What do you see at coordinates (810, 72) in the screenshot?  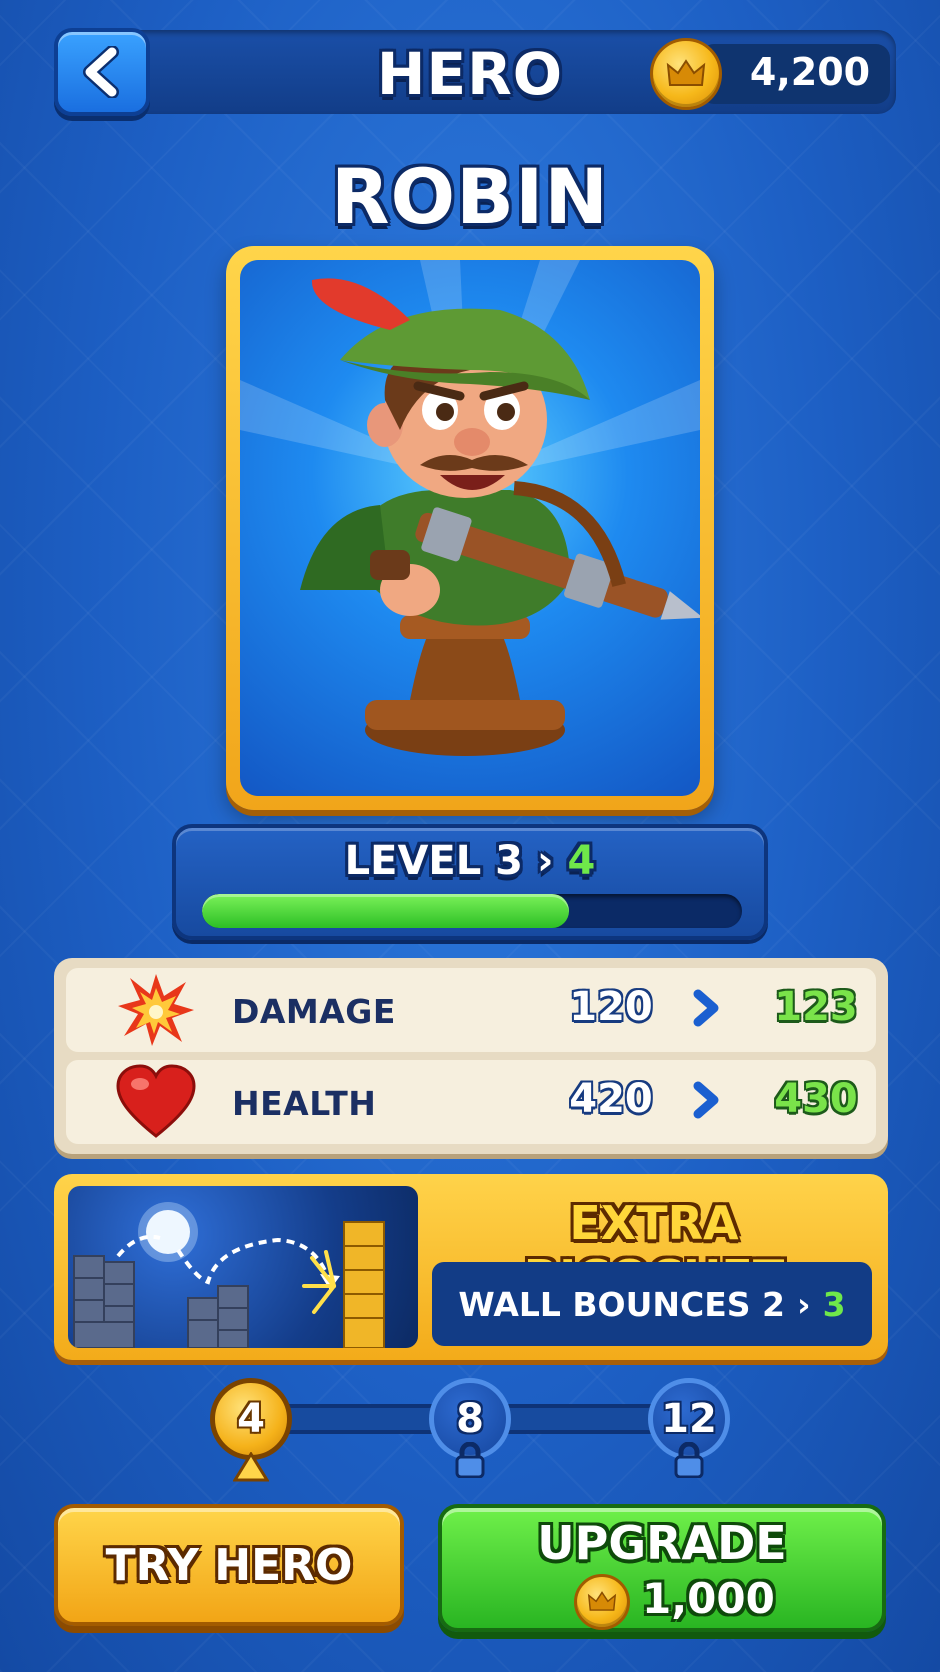 I see `coin-amount: 4,200` at bounding box center [810, 72].